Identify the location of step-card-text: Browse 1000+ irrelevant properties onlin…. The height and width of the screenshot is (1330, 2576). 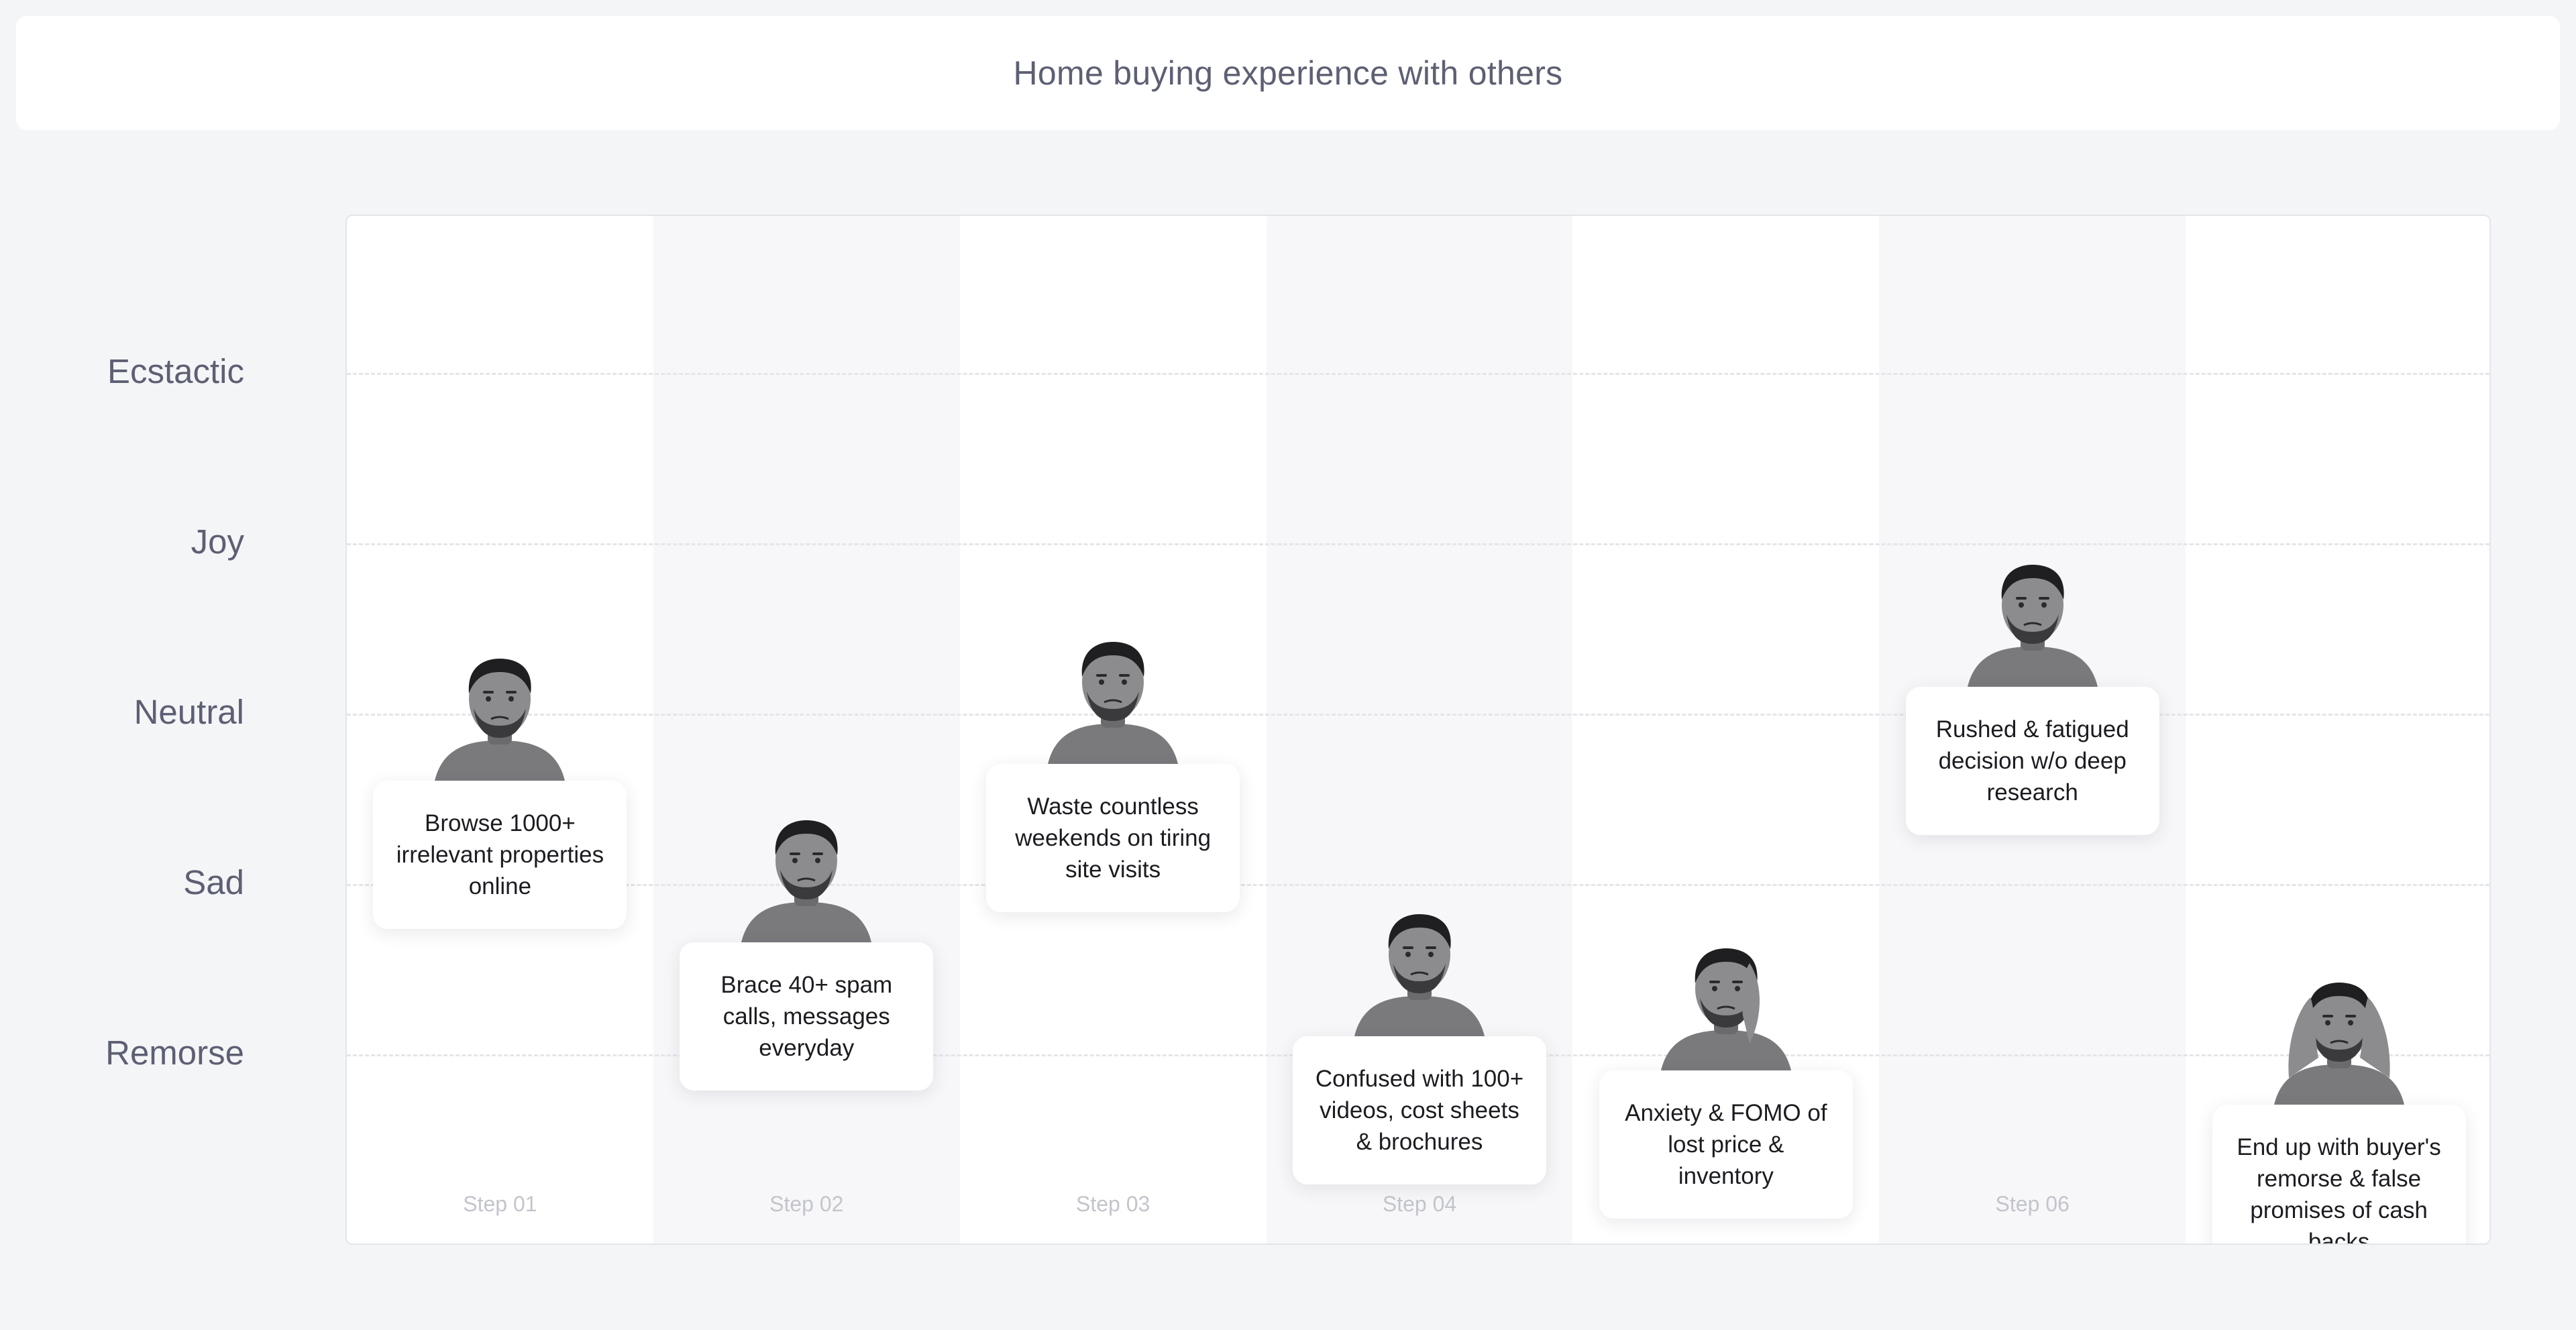
(500, 855).